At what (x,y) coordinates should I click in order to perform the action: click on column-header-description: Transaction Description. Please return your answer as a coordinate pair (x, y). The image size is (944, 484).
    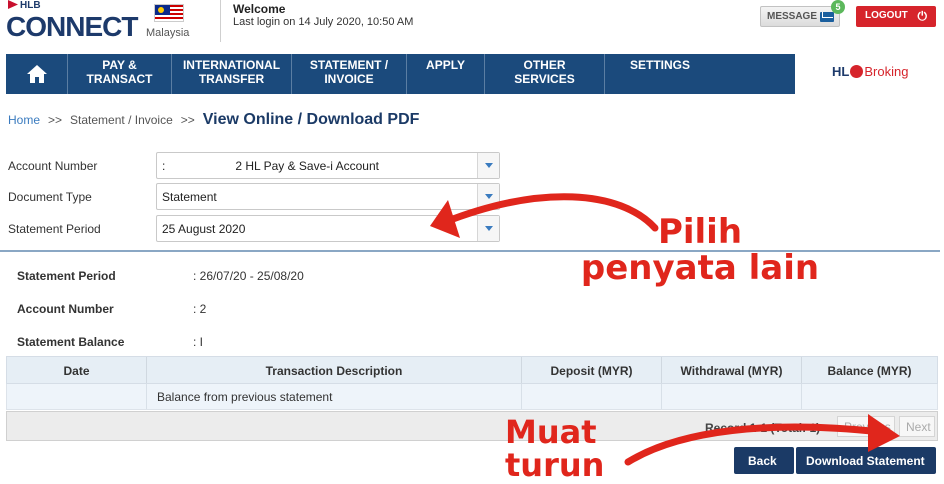
    Looking at the image, I should click on (334, 370).